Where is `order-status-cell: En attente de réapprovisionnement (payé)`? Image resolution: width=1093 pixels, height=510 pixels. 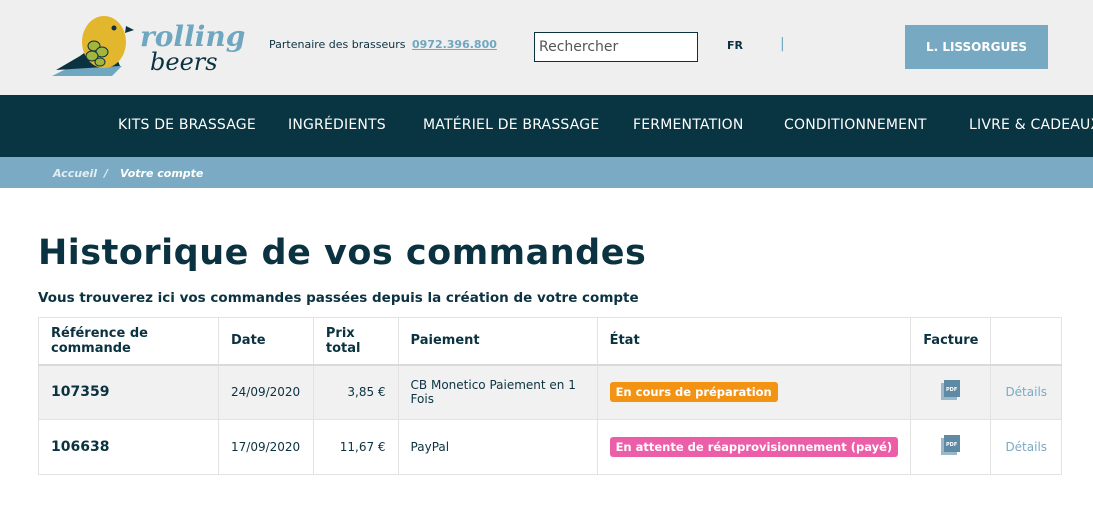
order-status-cell: En attente de réapprovisionnement (payé) is located at coordinates (754, 447).